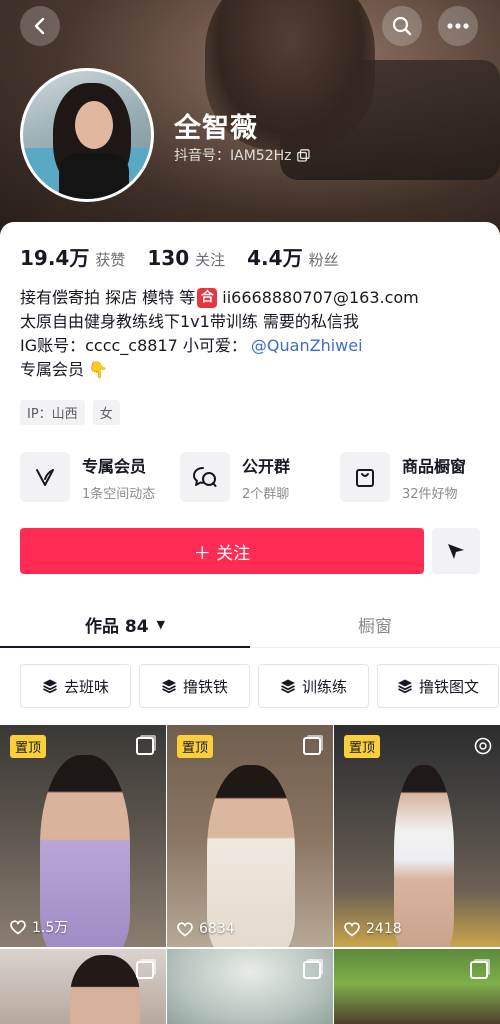  Describe the element at coordinates (323, 260) in the screenshot. I see `stat-label: 粉丝` at that location.